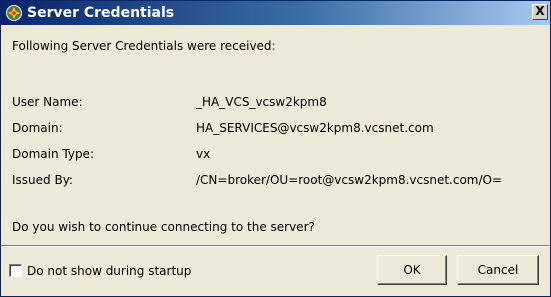  I want to click on cancel-button: Cancel, so click(498, 270).